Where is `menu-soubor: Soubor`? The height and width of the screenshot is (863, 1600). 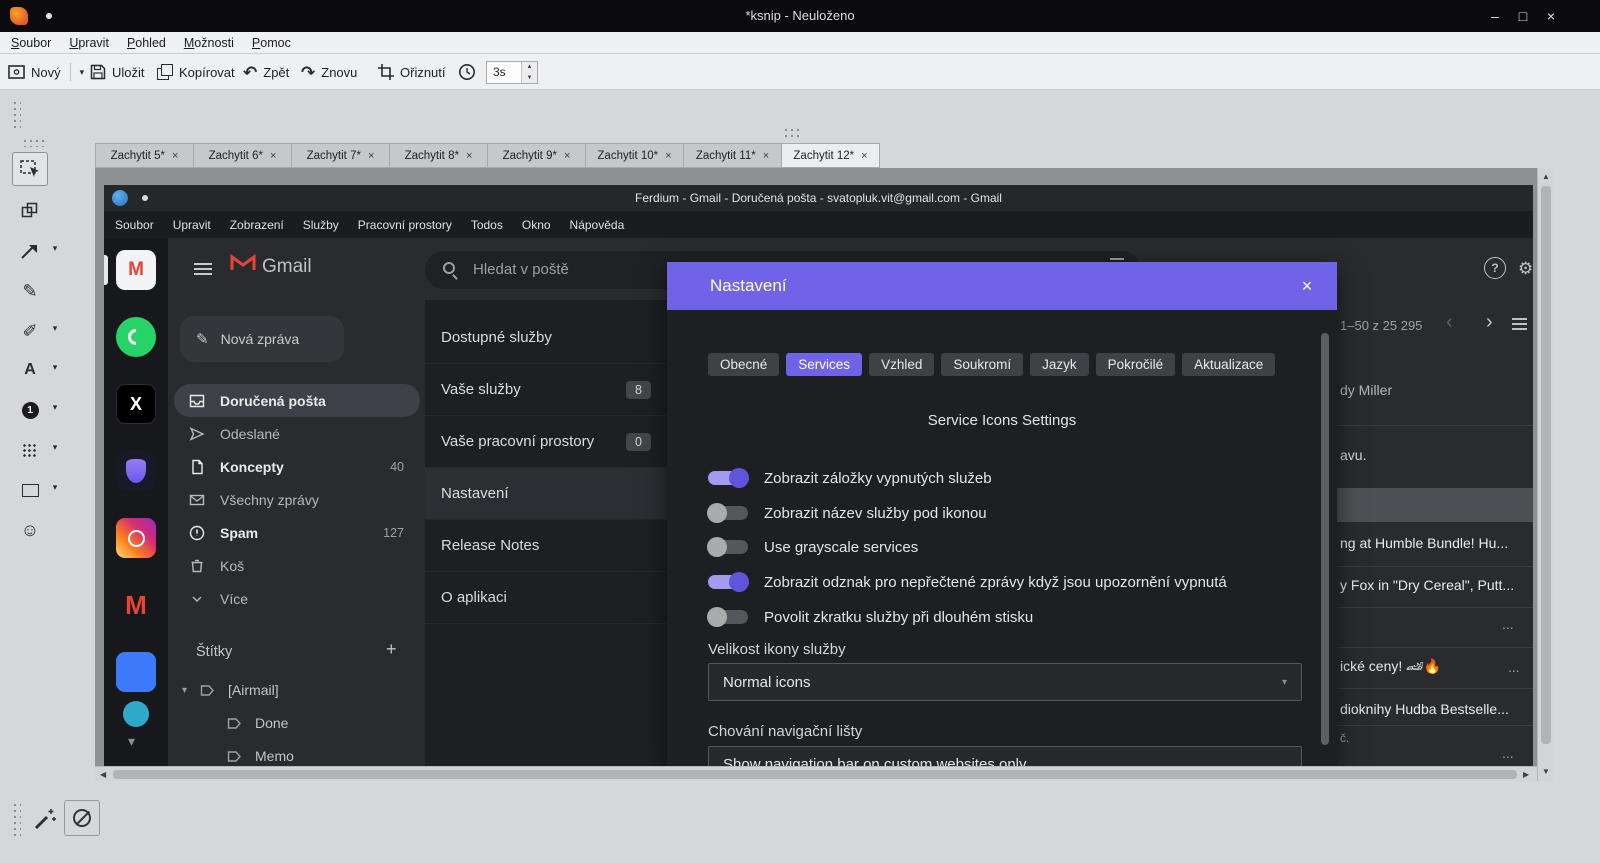 menu-soubor: Soubor is located at coordinates (31, 43).